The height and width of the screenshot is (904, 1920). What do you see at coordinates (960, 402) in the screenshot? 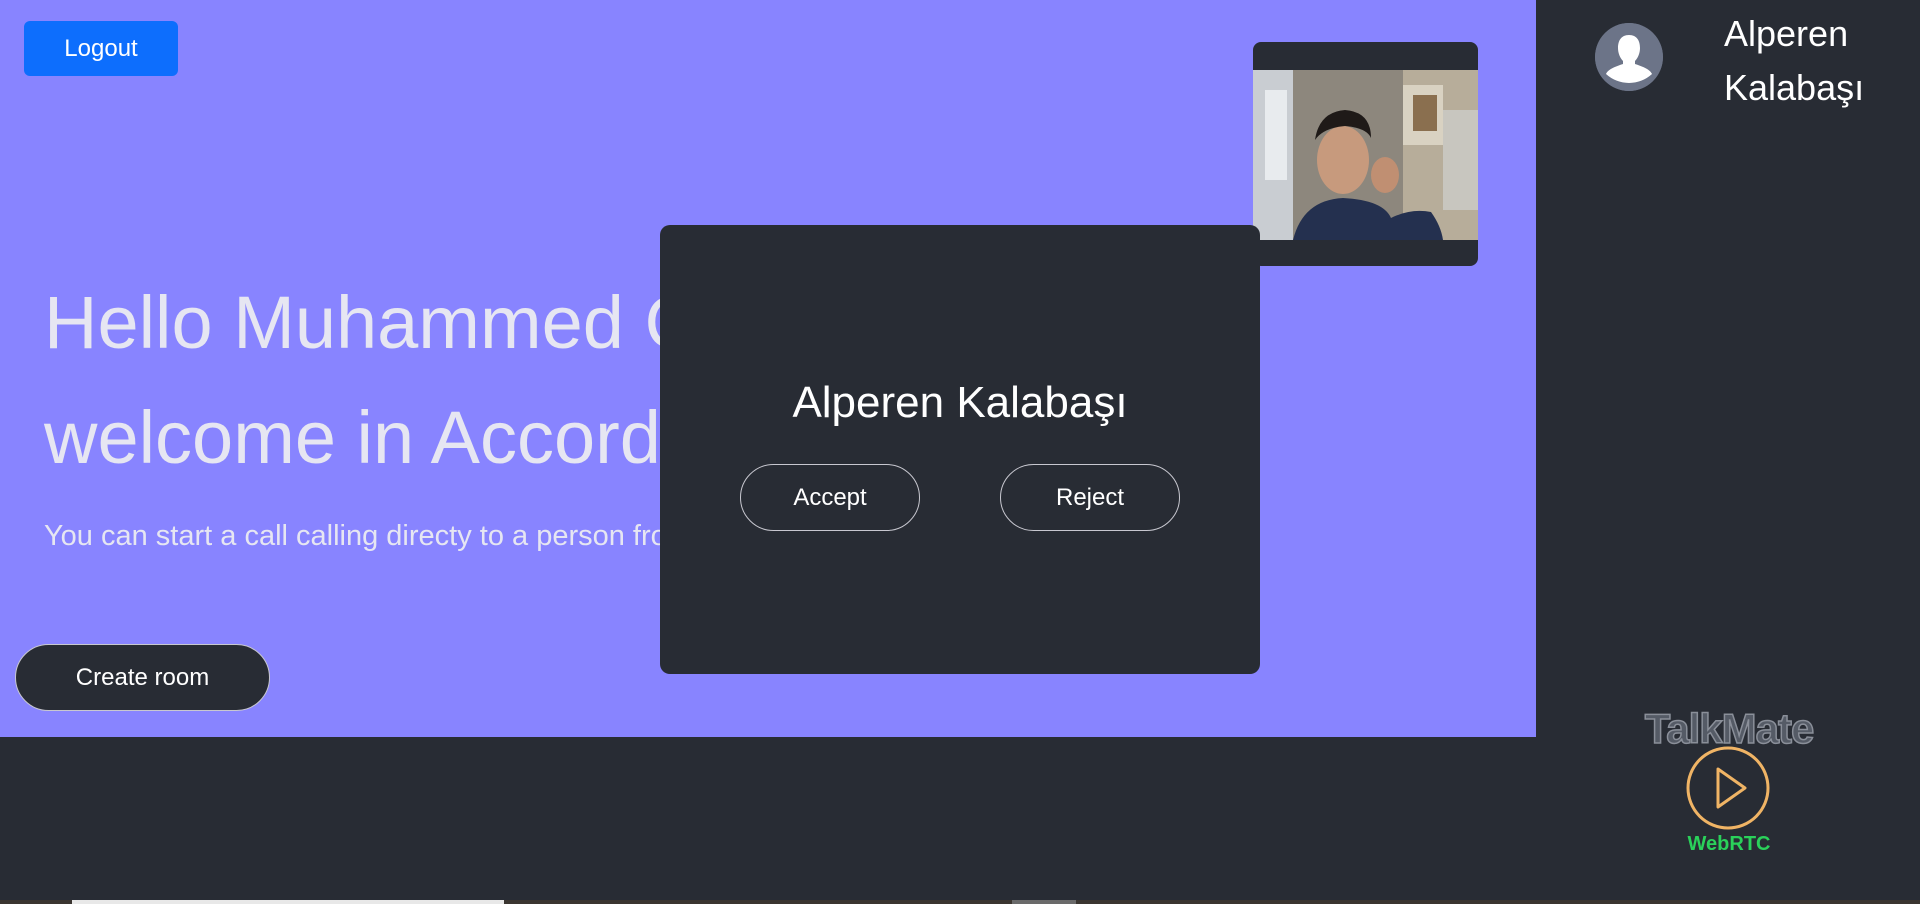
I see `caller-name: Alperen Kalabaşı` at bounding box center [960, 402].